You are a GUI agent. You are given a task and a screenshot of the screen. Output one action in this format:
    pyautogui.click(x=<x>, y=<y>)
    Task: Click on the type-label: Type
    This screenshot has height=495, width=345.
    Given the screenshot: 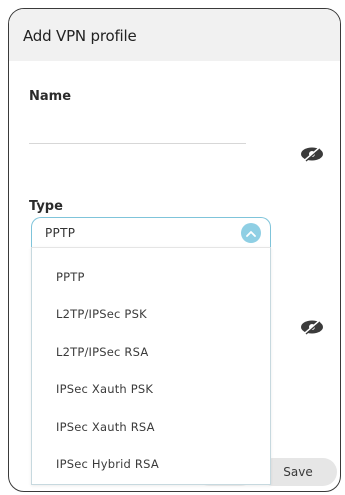 What is the action you would take?
    pyautogui.click(x=46, y=206)
    